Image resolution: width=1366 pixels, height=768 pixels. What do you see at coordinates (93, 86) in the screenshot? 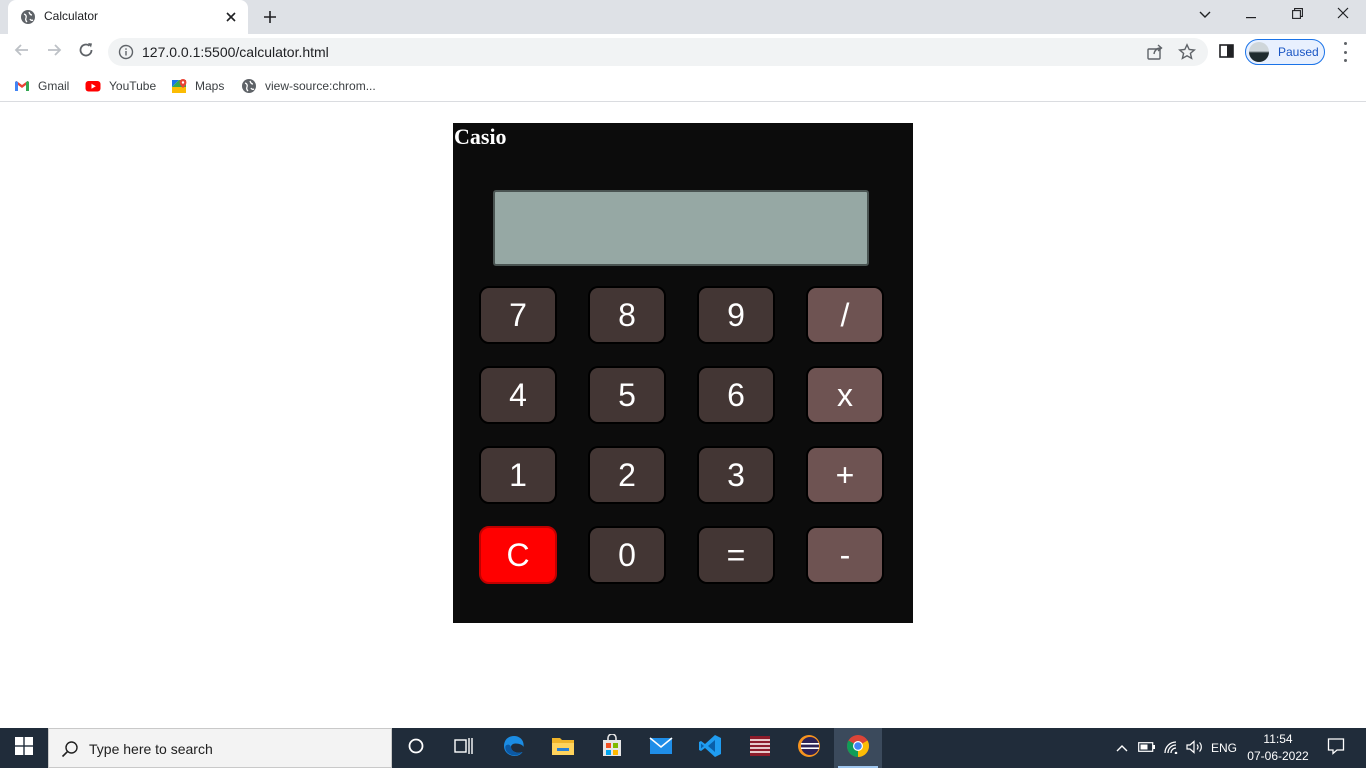
I see `youtube-icon` at bounding box center [93, 86].